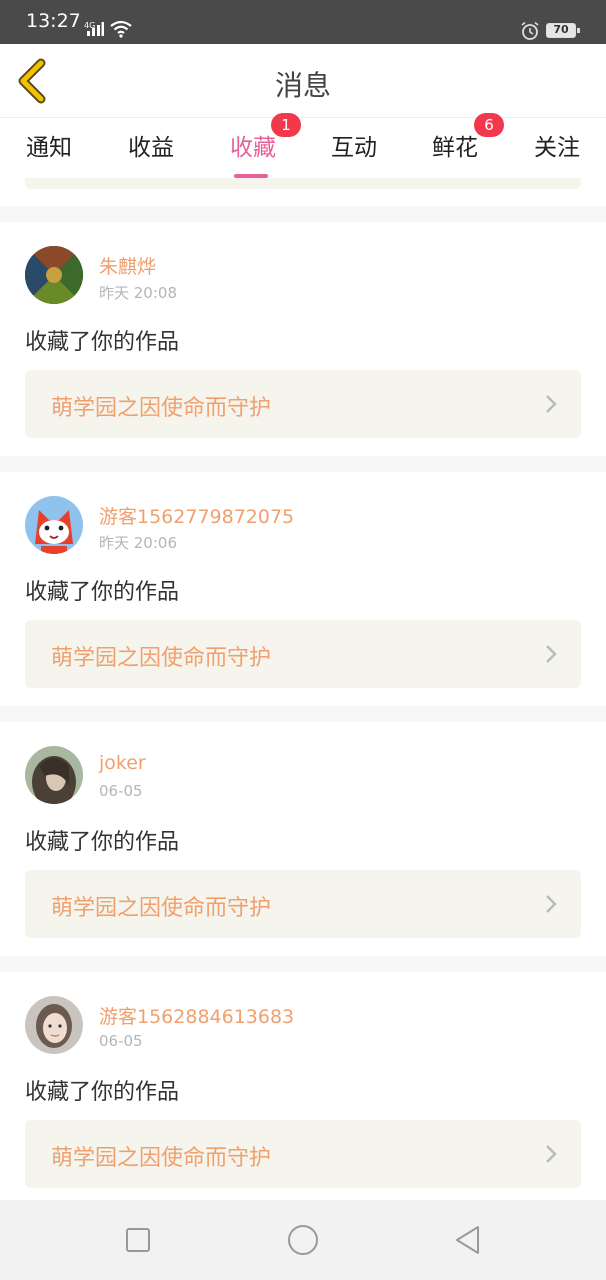  Describe the element at coordinates (455, 148) in the screenshot. I see `tab-label: 鲜花` at that location.